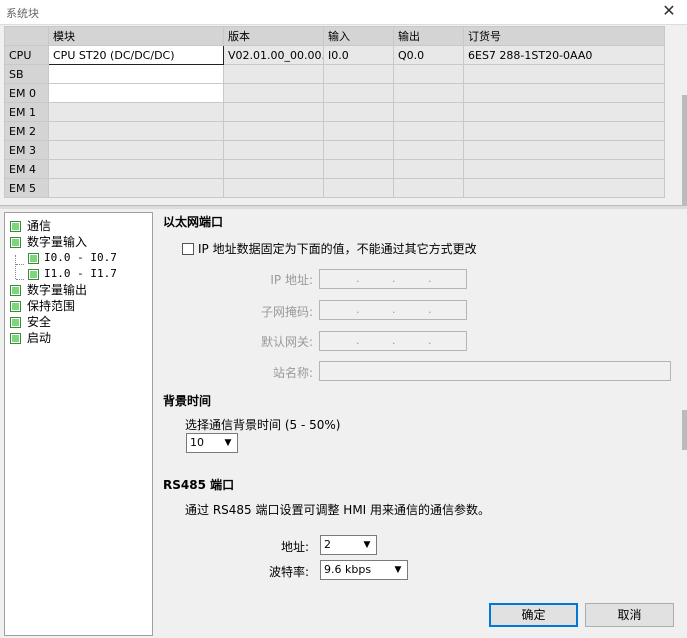 Image resolution: width=687 pixels, height=638 pixels. What do you see at coordinates (188, 249) in the screenshot?
I see `fixed-ip-checkbox` at bounding box center [188, 249].